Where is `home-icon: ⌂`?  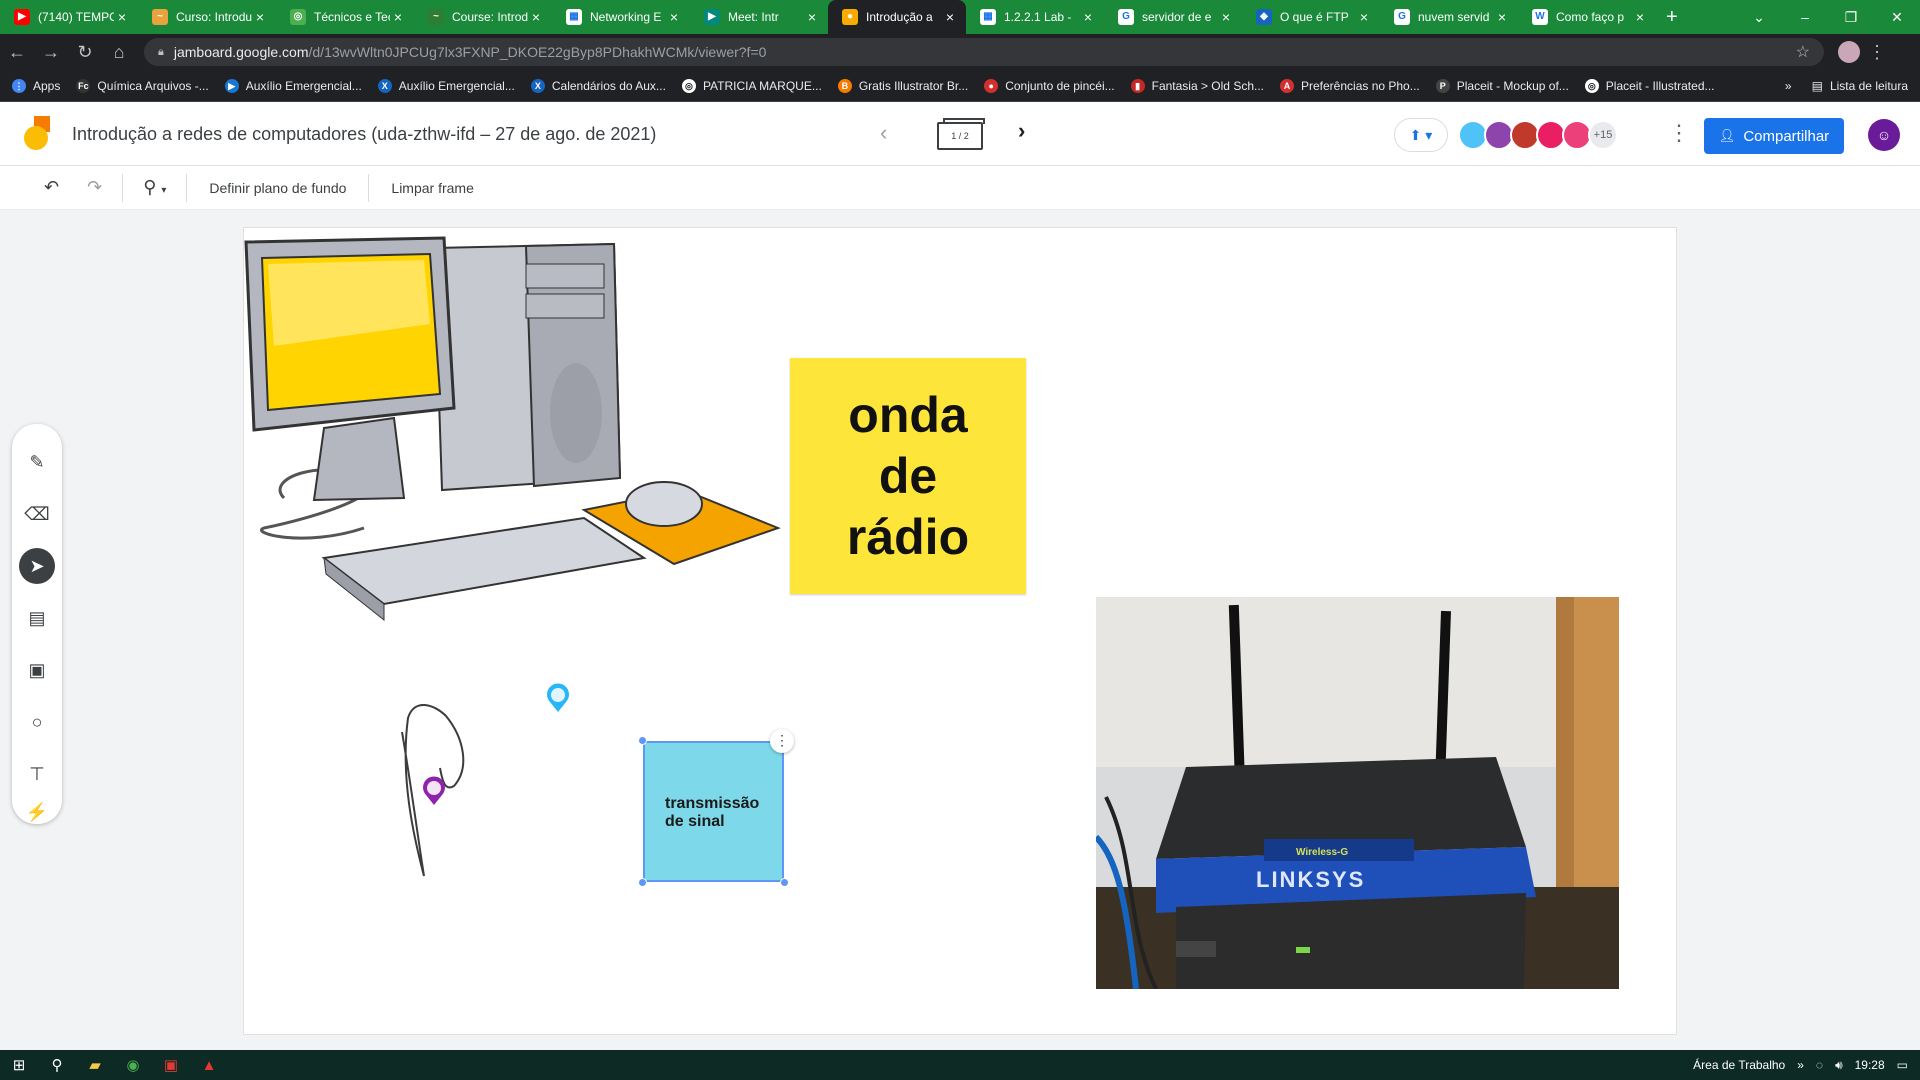
home-icon: ⌂ is located at coordinates (119, 52).